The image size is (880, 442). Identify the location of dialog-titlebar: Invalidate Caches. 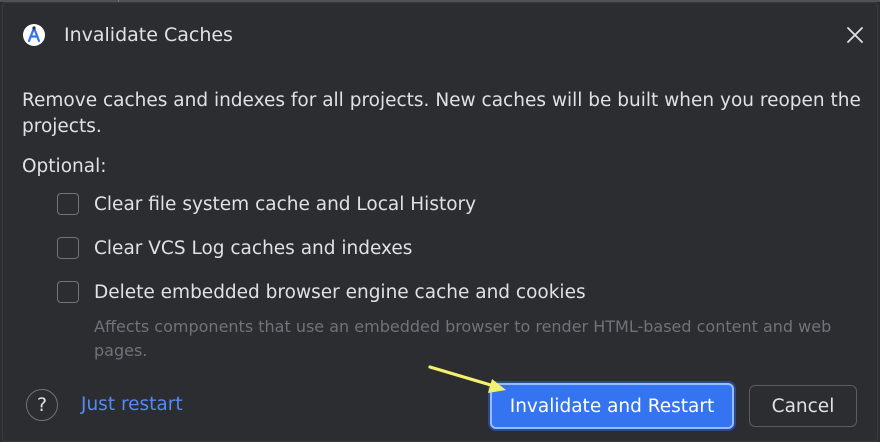
(440, 34).